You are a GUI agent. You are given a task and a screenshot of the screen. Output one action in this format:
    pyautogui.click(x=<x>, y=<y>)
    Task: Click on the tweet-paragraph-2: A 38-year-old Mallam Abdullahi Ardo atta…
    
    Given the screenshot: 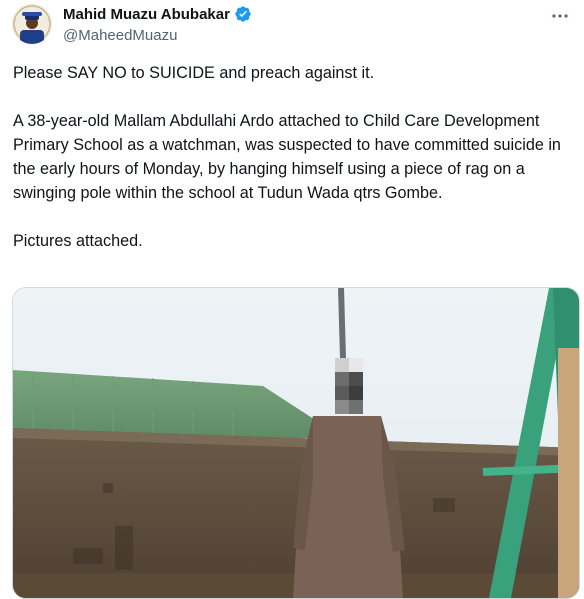 What is the action you would take?
    pyautogui.click(x=289, y=157)
    